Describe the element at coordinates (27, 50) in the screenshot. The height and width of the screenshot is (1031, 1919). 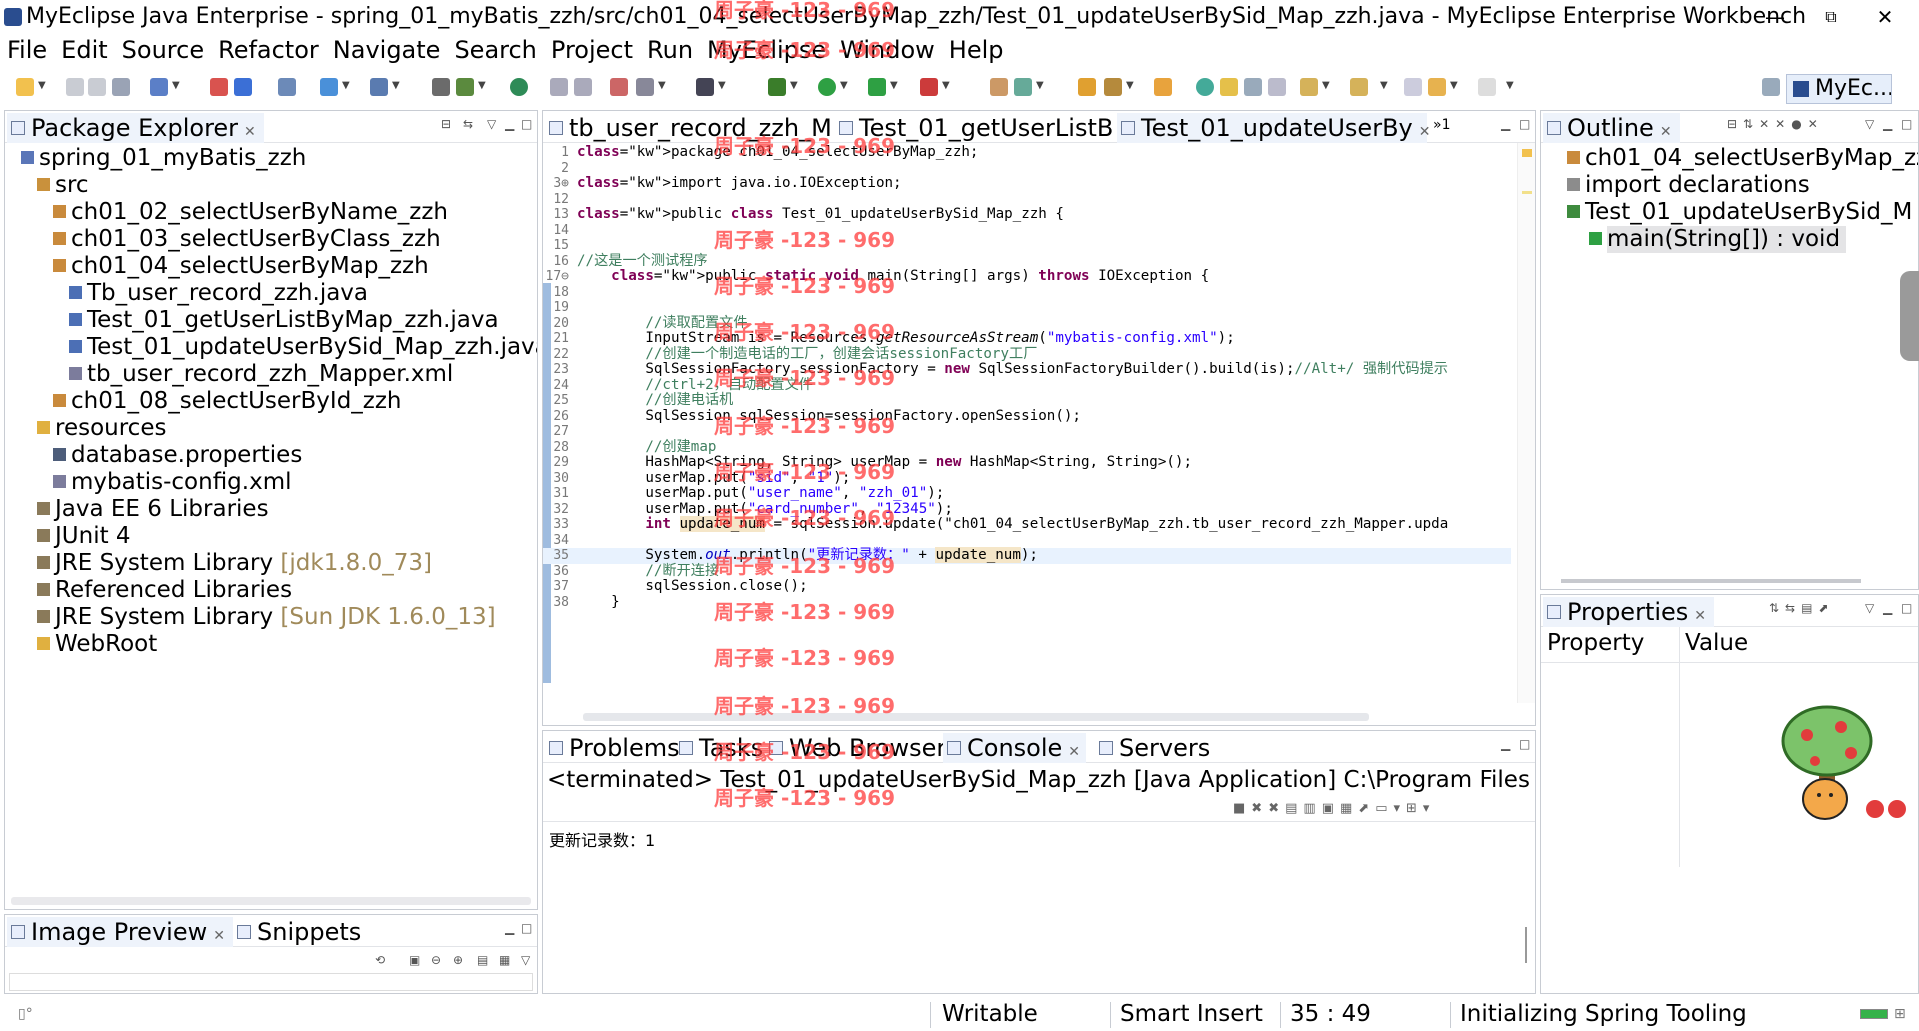
I see `menu-file: File` at that location.